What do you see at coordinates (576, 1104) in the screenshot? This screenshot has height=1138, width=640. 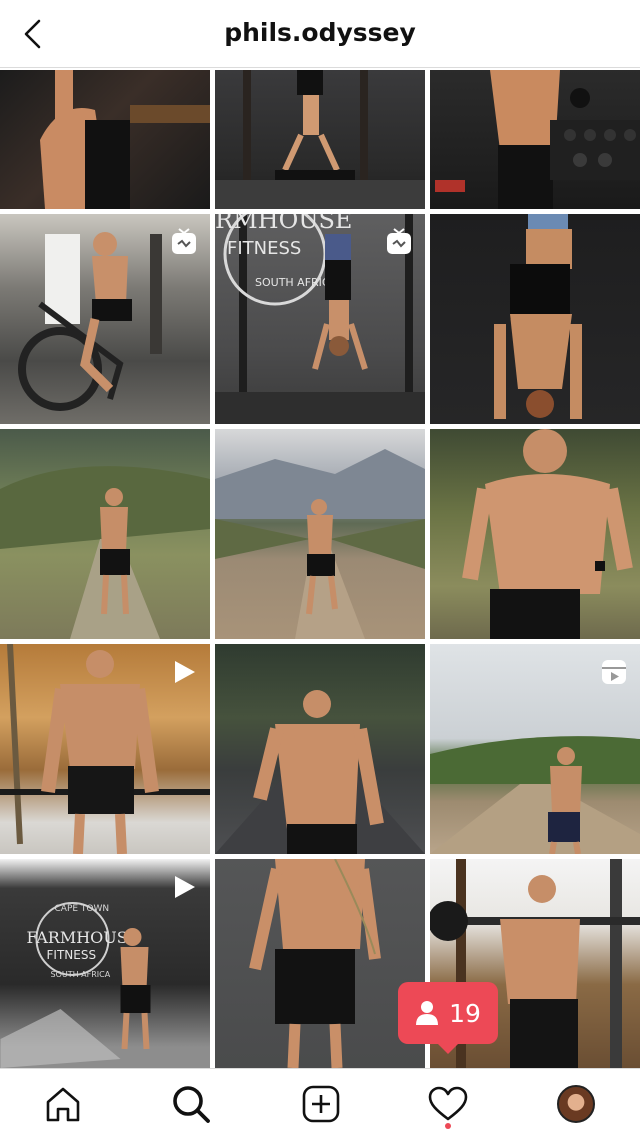 I see `profile-avatar` at bounding box center [576, 1104].